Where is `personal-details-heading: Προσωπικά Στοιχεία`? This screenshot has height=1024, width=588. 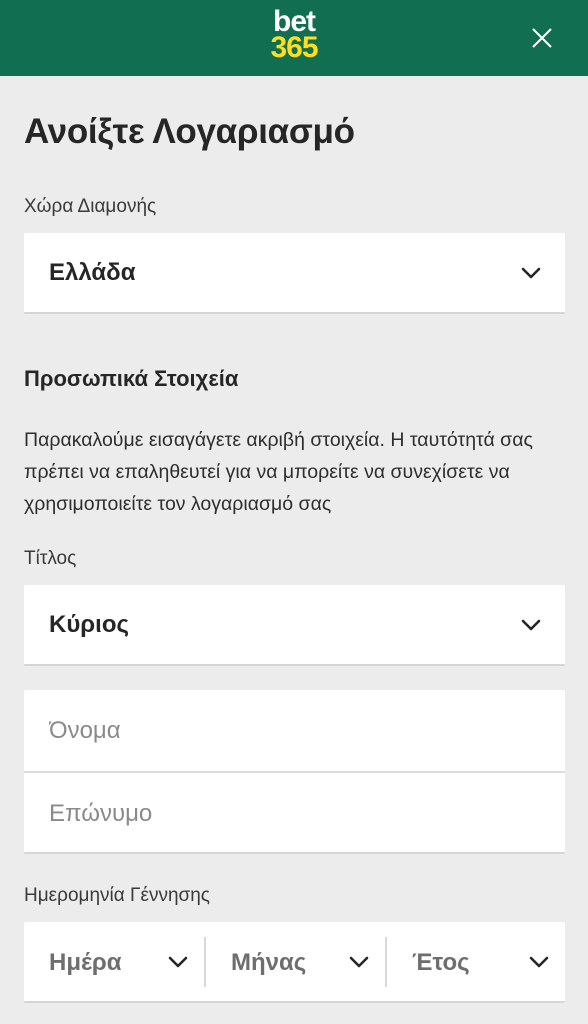
personal-details-heading: Προσωπικά Στοιχεία is located at coordinates (131, 378).